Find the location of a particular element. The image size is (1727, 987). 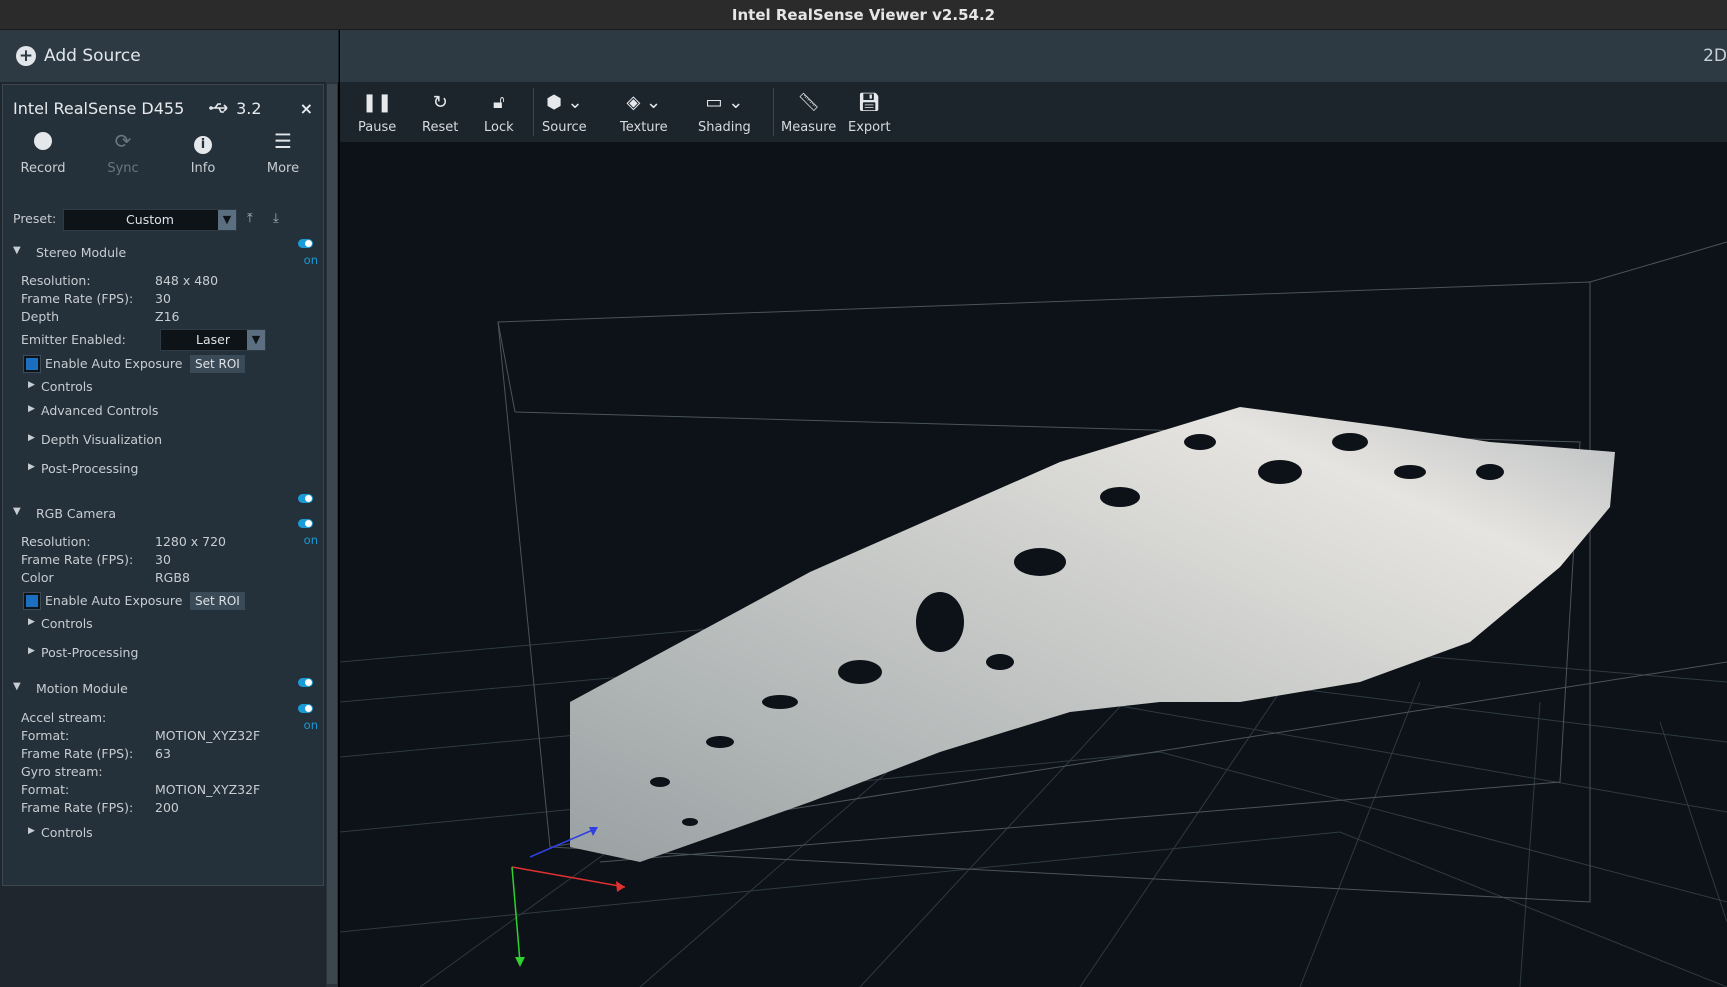

more-button: ☰ More is located at coordinates (283, 152).